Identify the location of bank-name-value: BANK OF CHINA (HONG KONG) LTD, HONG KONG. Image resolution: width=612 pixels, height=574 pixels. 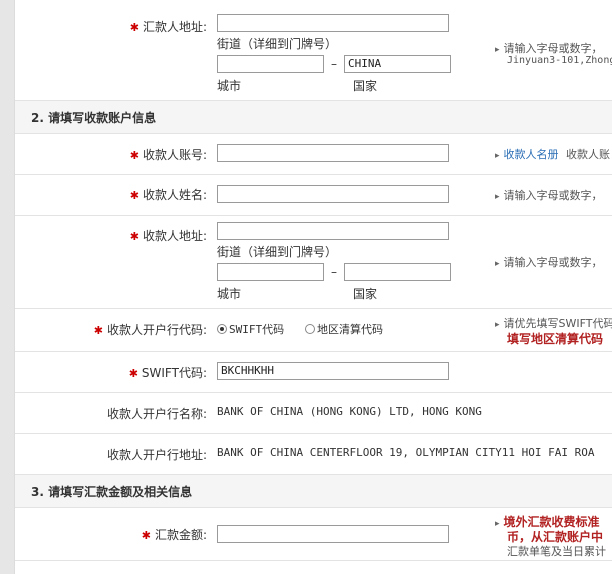
(349, 411).